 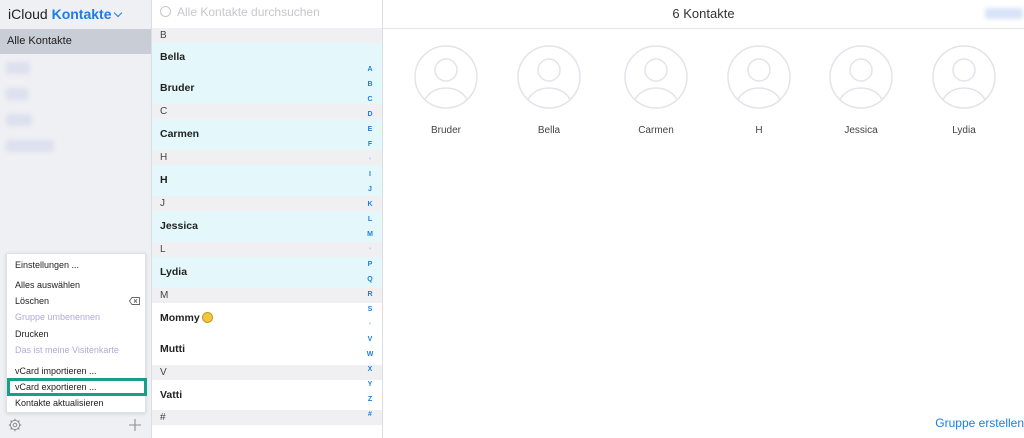 I want to click on section-header-m: M, so click(x=267, y=295).